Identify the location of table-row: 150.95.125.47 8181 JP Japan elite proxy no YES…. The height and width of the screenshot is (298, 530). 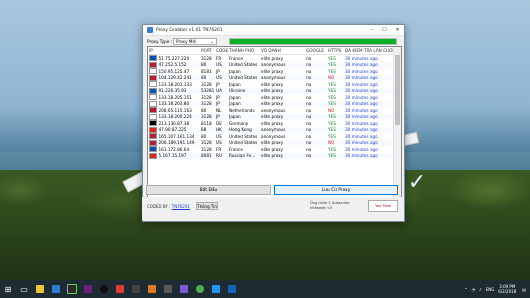
(270, 71).